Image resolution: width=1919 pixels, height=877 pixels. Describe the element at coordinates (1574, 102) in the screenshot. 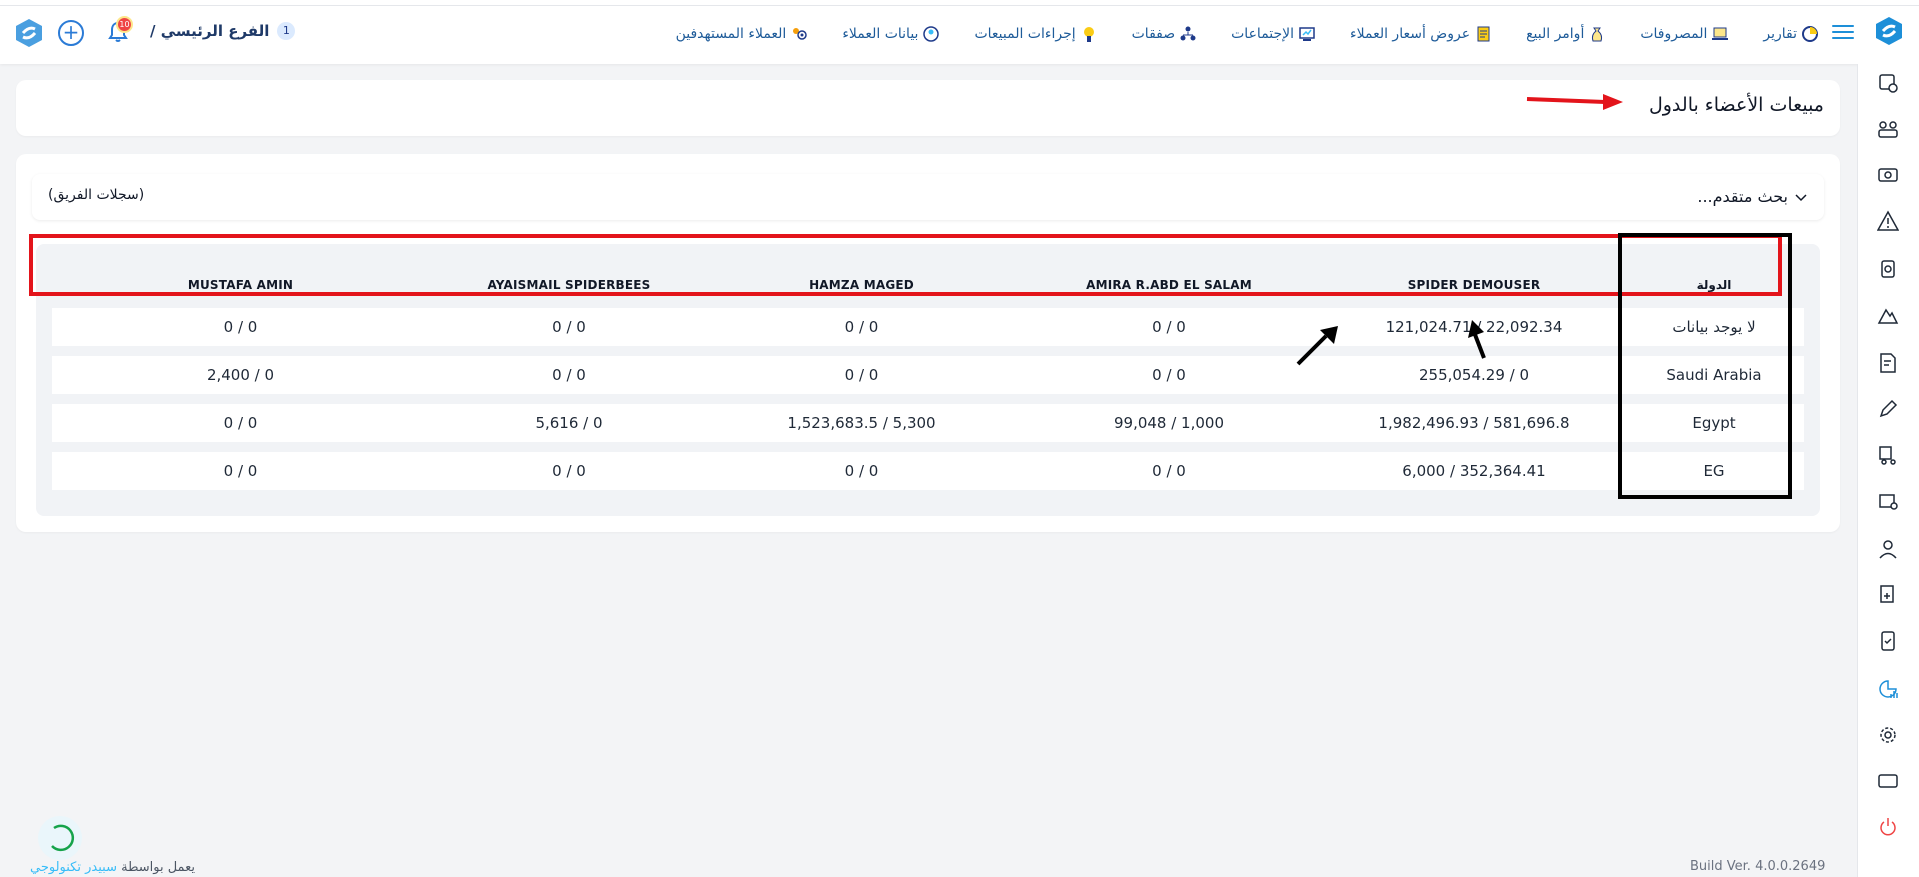

I see `red-arrow-annotation` at that location.